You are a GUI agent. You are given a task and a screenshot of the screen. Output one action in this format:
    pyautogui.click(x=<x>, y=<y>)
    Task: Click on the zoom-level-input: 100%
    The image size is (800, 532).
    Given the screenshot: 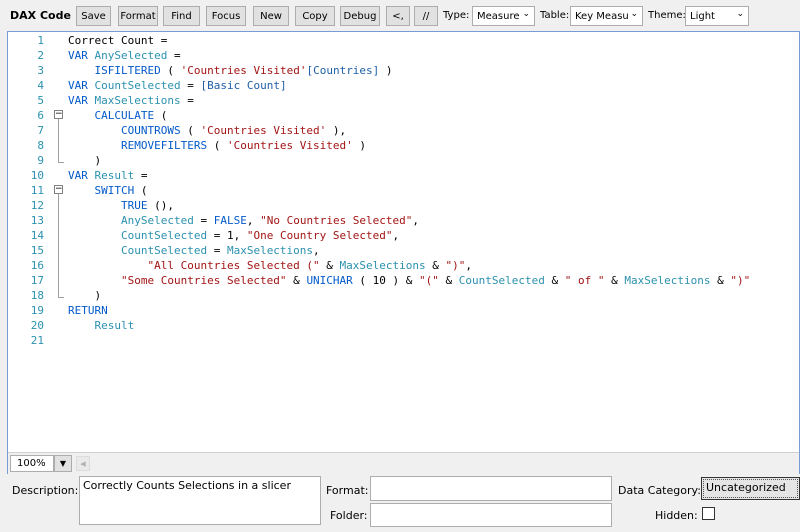 What is the action you would take?
    pyautogui.click(x=32, y=463)
    